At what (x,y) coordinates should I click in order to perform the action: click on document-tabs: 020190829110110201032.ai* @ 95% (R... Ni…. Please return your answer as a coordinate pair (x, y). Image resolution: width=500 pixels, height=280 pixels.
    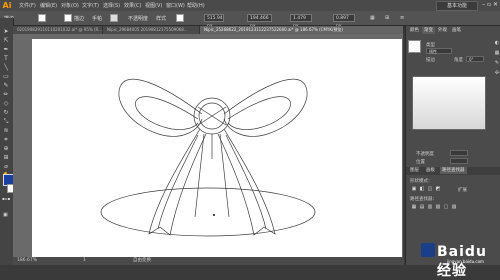
    Looking at the image, I should click on (208, 30).